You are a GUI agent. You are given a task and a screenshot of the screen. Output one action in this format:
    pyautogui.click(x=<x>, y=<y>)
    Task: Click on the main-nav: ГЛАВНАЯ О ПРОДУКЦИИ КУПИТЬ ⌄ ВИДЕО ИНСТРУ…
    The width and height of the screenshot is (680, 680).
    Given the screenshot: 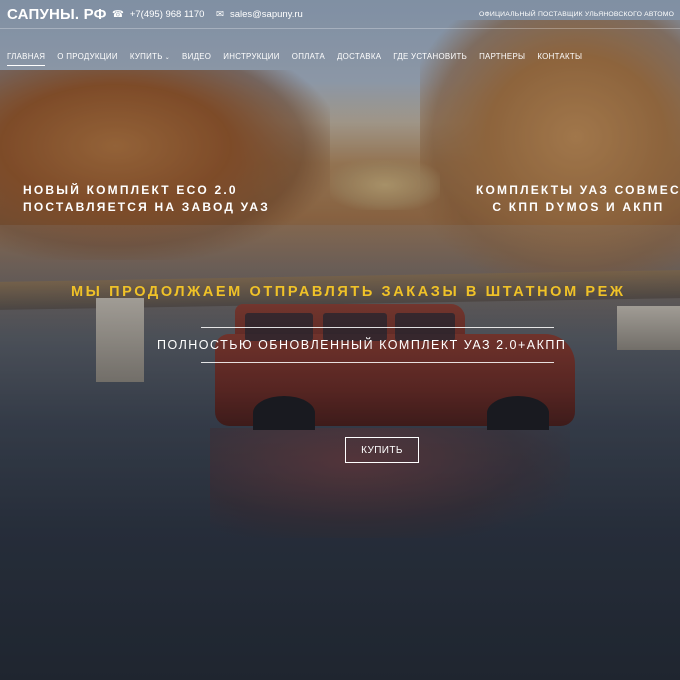 What is the action you would take?
    pyautogui.click(x=294, y=59)
    